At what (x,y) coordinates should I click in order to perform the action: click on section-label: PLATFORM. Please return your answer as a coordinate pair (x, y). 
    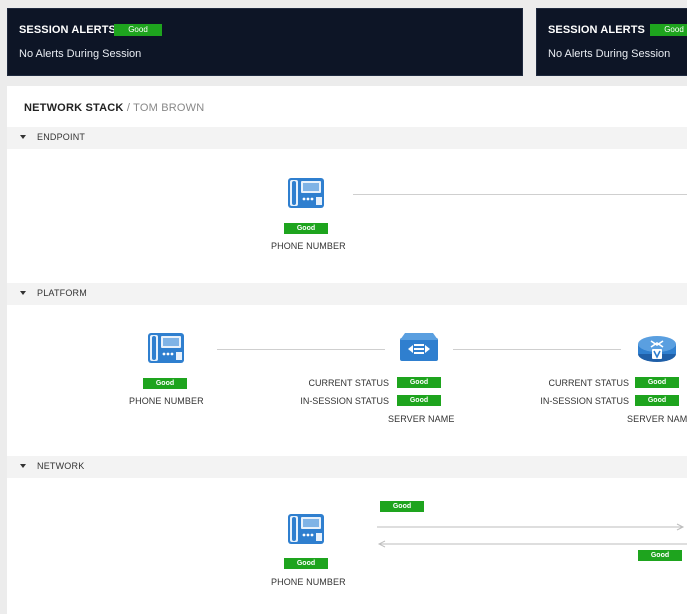
    Looking at the image, I should click on (62, 293).